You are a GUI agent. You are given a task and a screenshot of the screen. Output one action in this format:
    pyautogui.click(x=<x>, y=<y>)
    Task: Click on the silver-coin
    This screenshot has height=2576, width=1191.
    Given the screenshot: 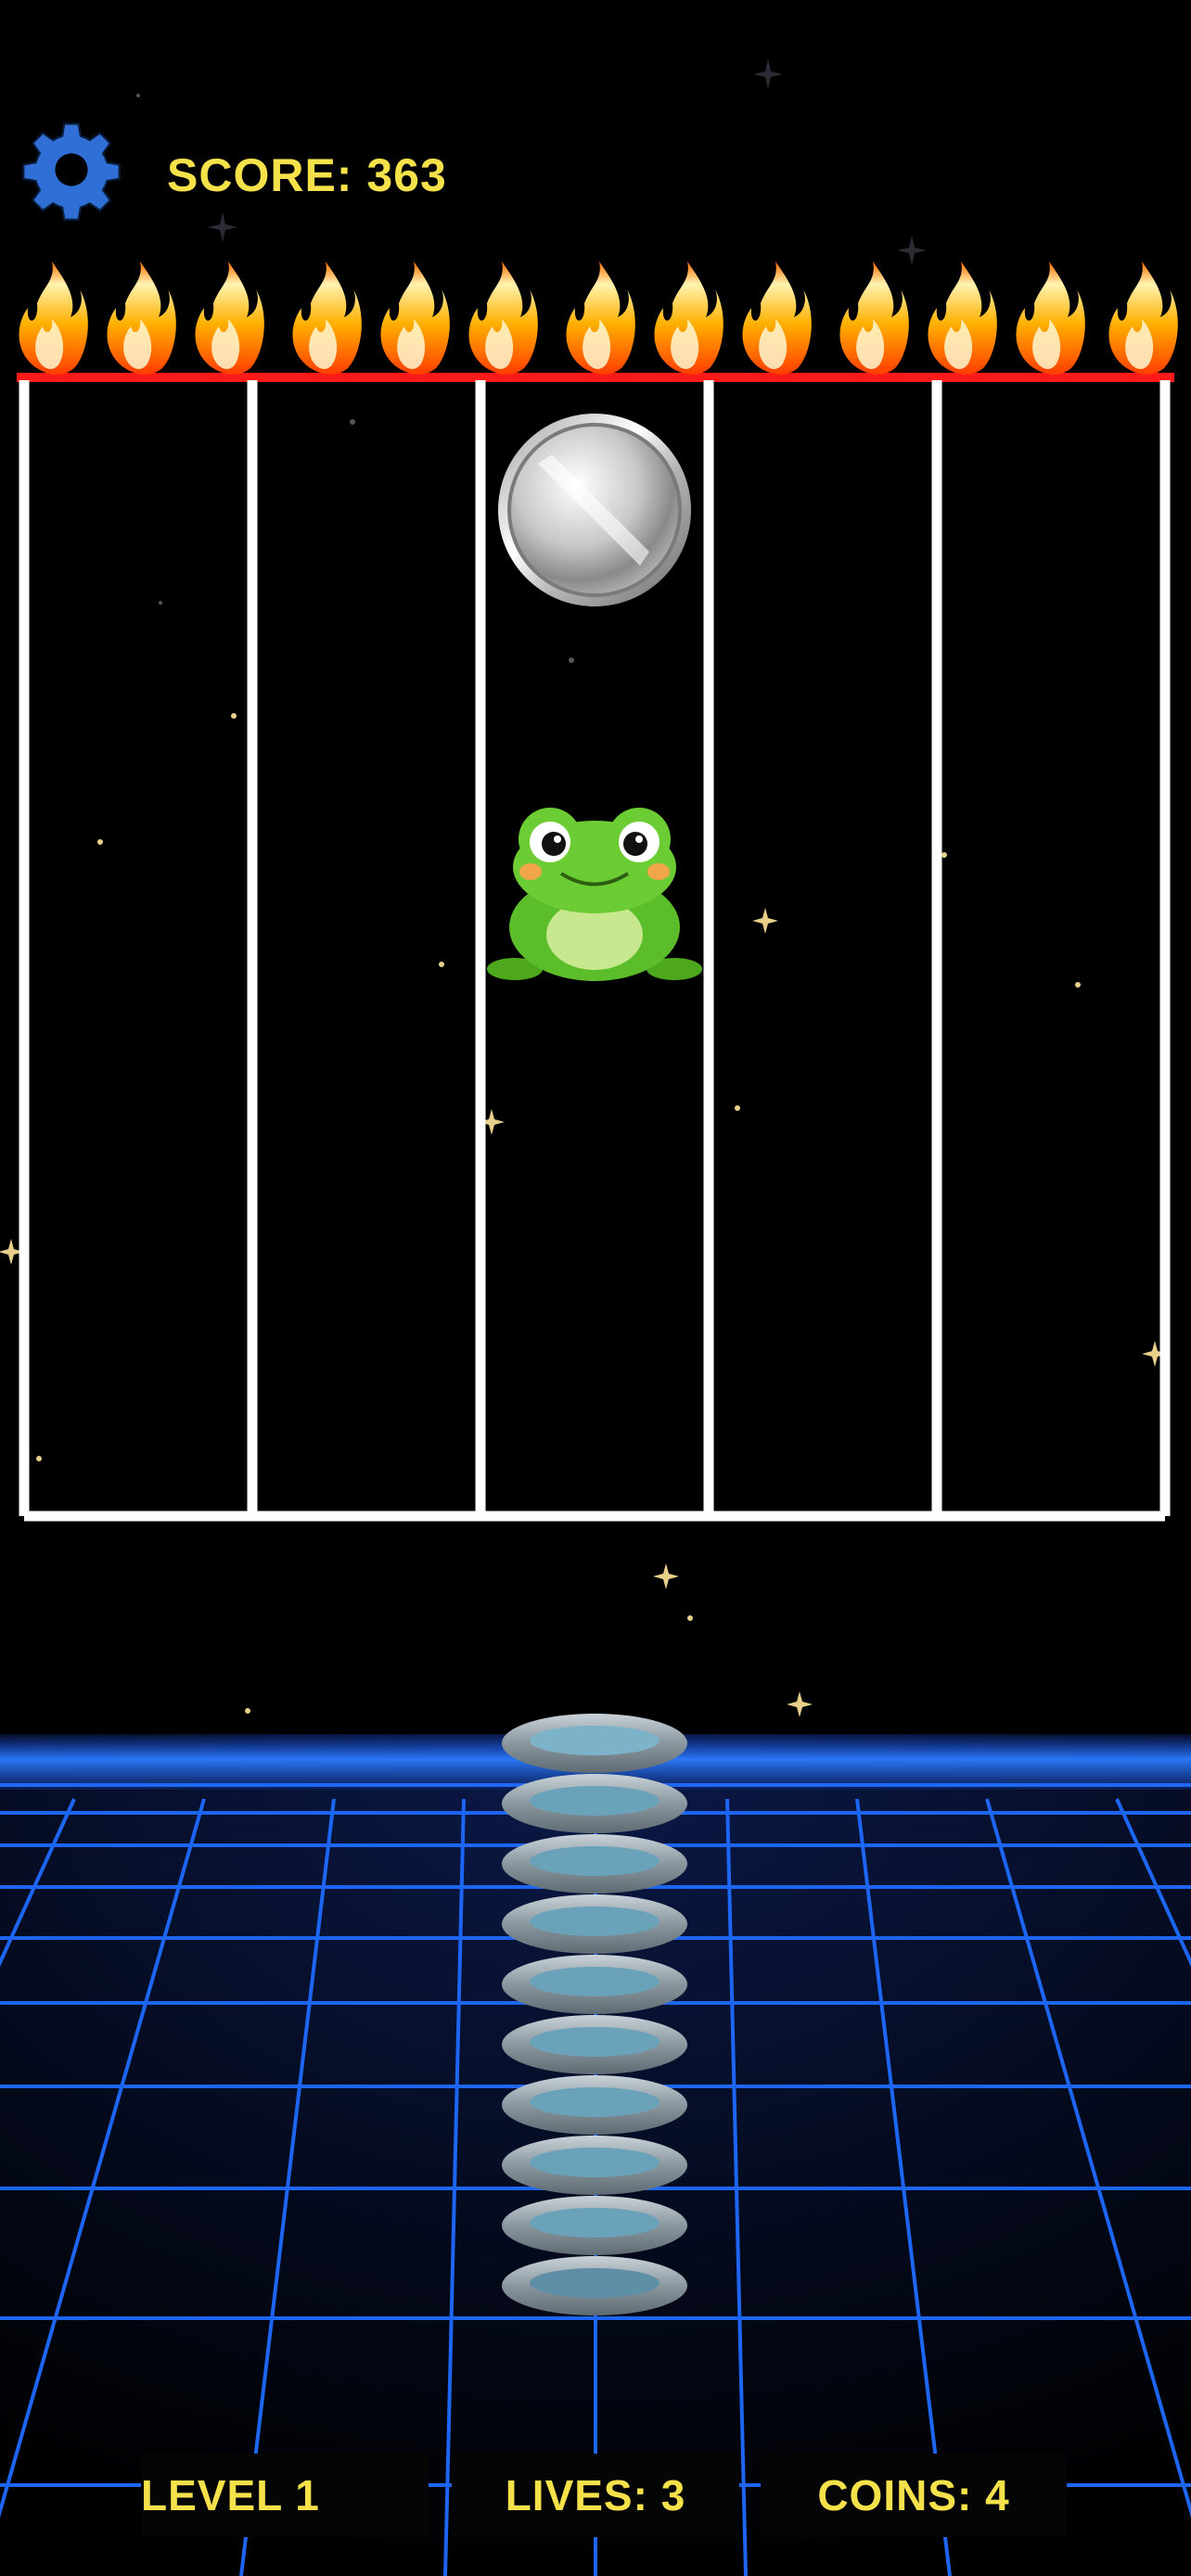 What is the action you would take?
    pyautogui.click(x=594, y=510)
    